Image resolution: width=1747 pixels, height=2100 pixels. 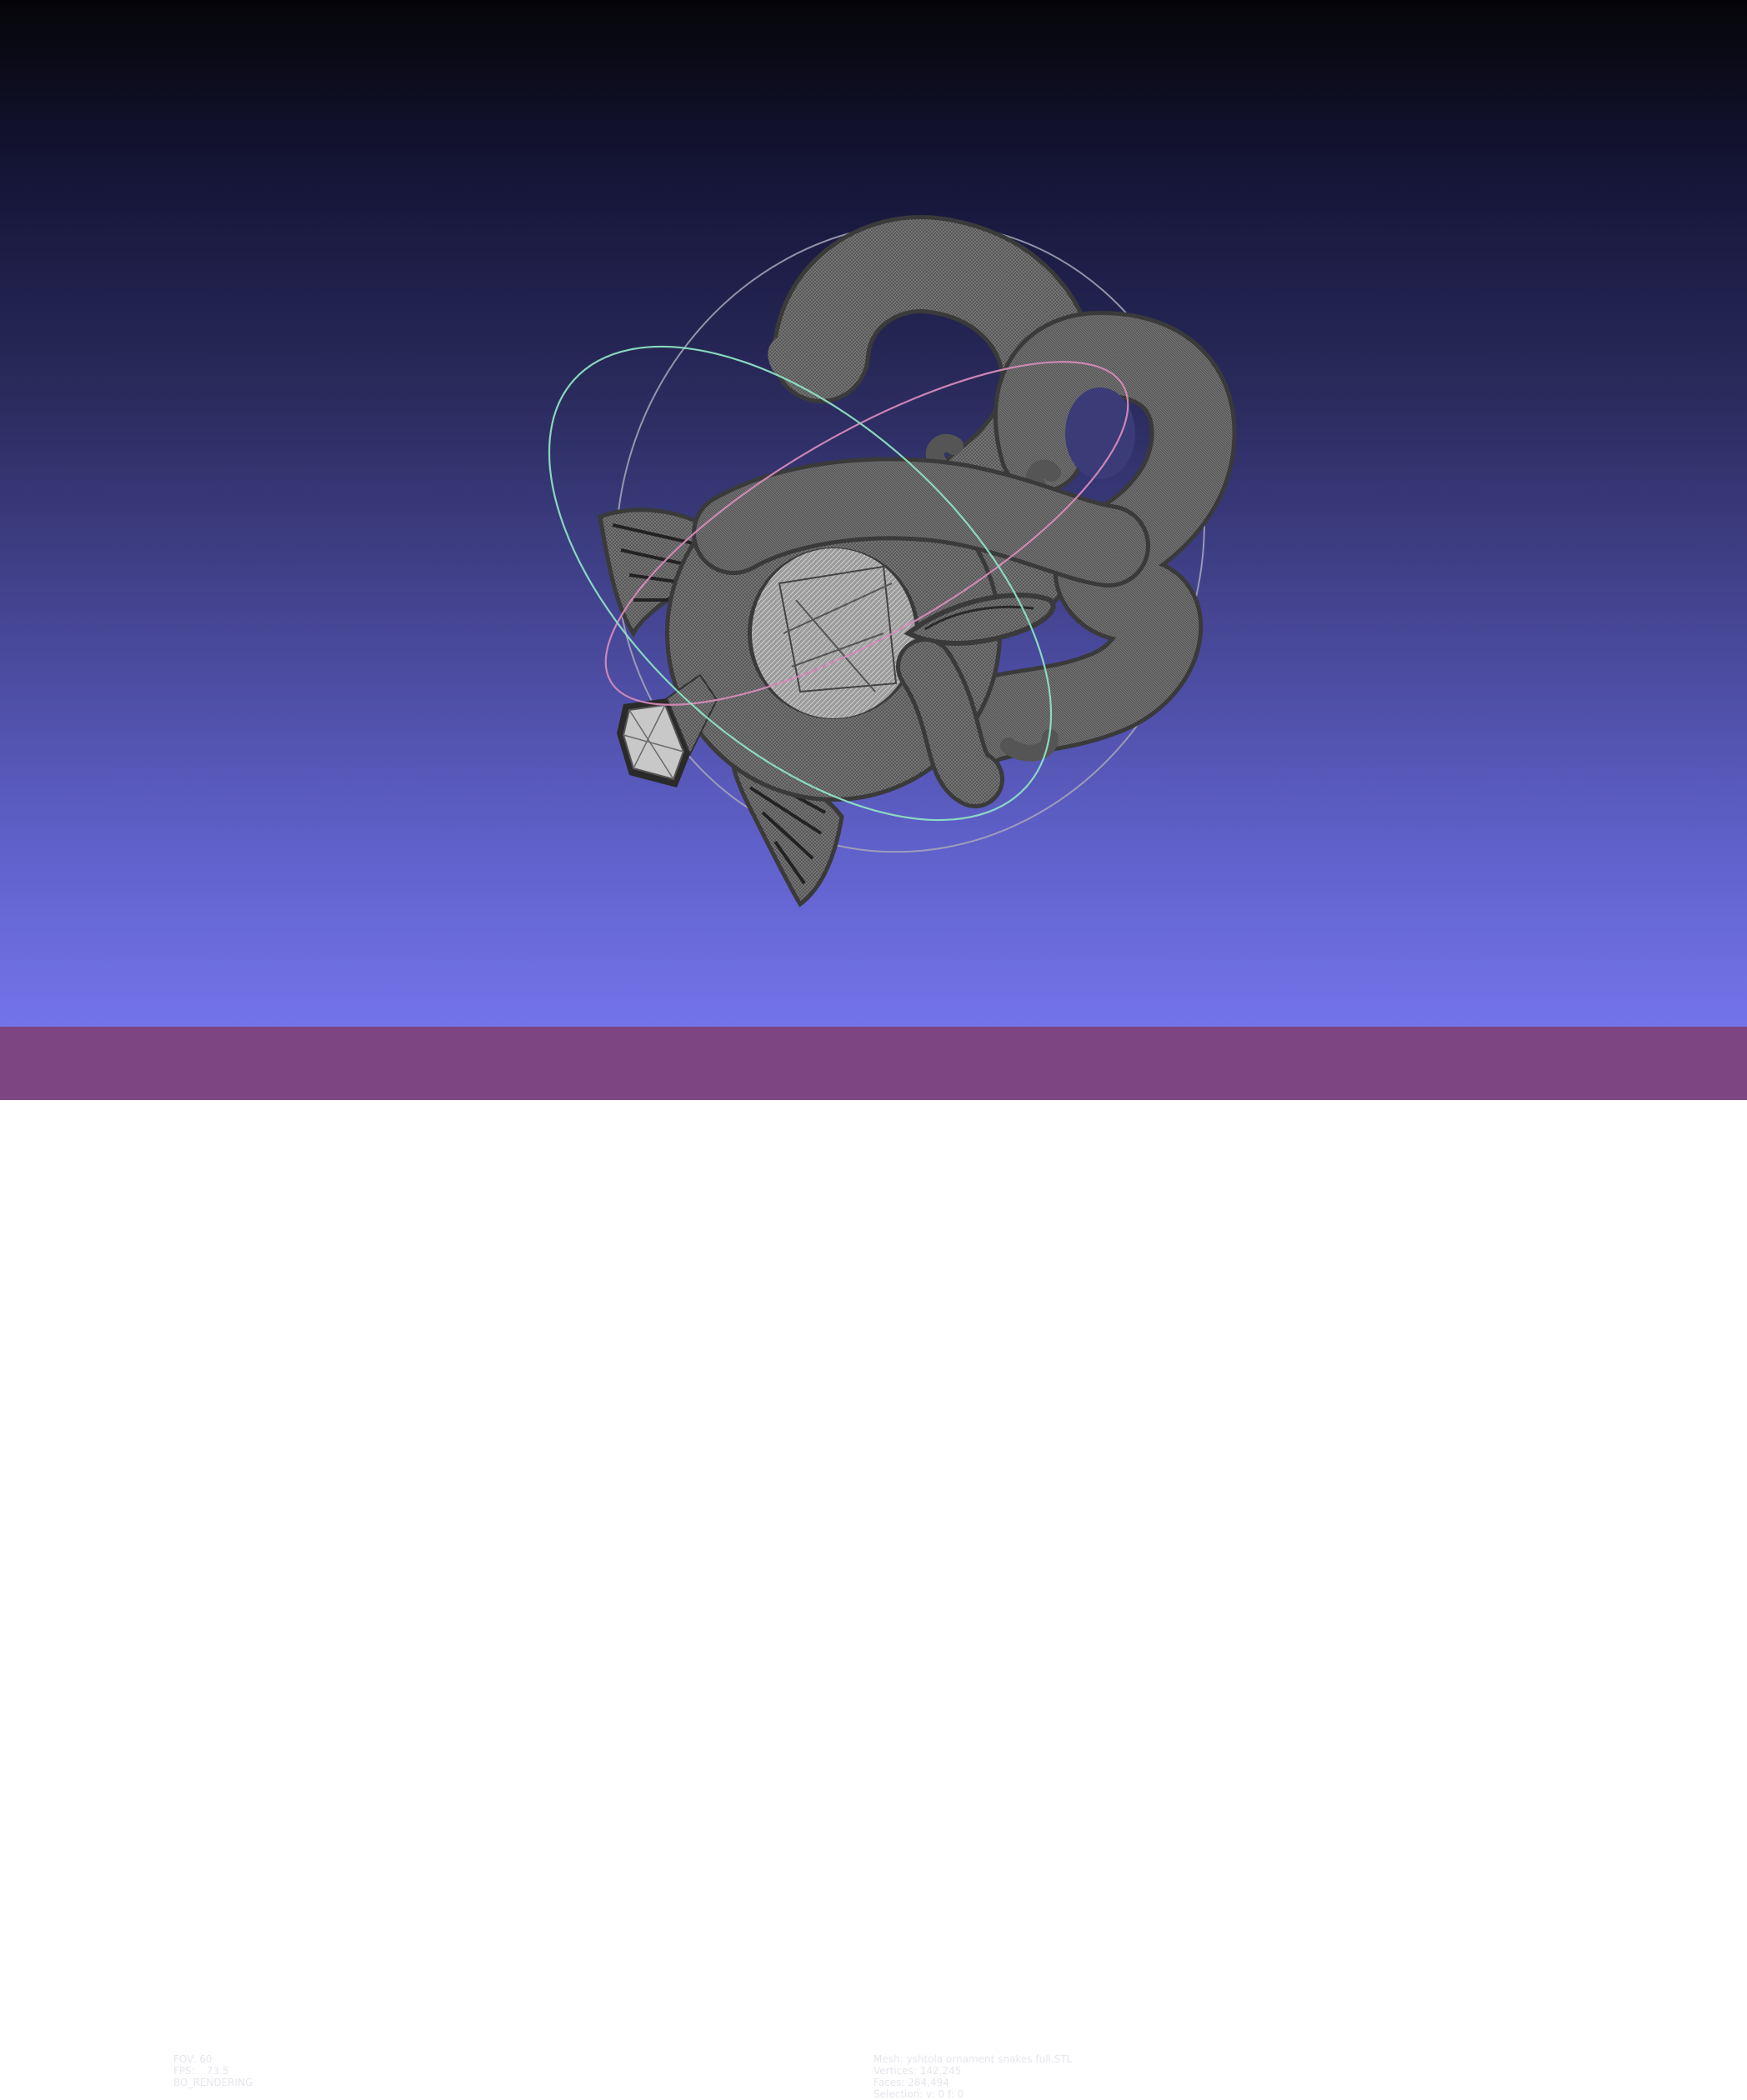 I want to click on face-count: Faces: 284,494, so click(x=911, y=2082).